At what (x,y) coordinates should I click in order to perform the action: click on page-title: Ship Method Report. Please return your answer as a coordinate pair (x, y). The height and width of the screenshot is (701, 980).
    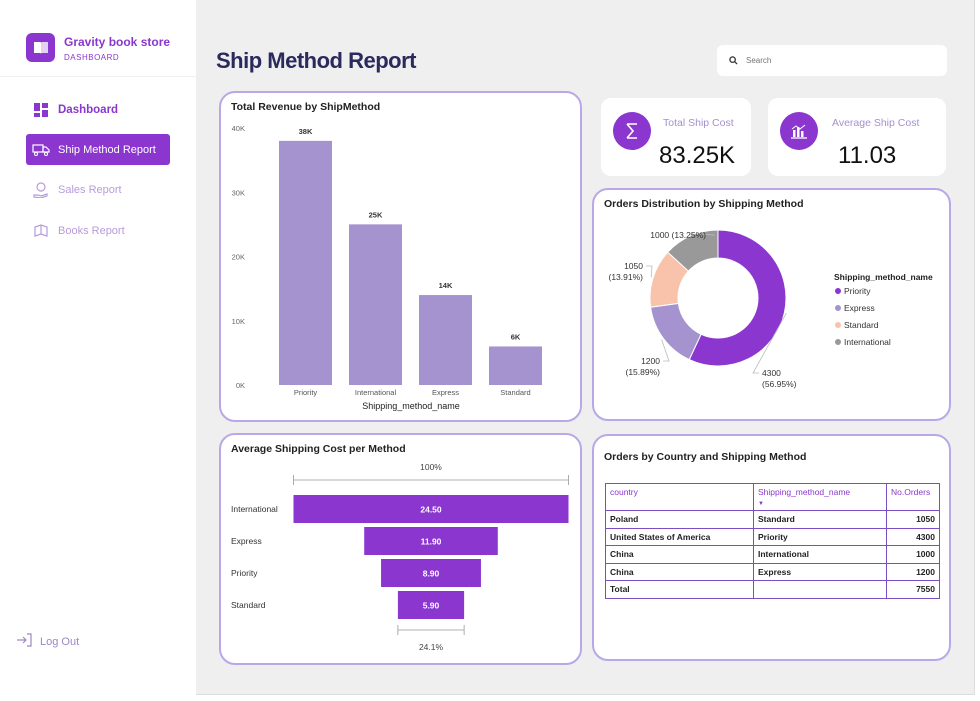
    Looking at the image, I should click on (316, 60).